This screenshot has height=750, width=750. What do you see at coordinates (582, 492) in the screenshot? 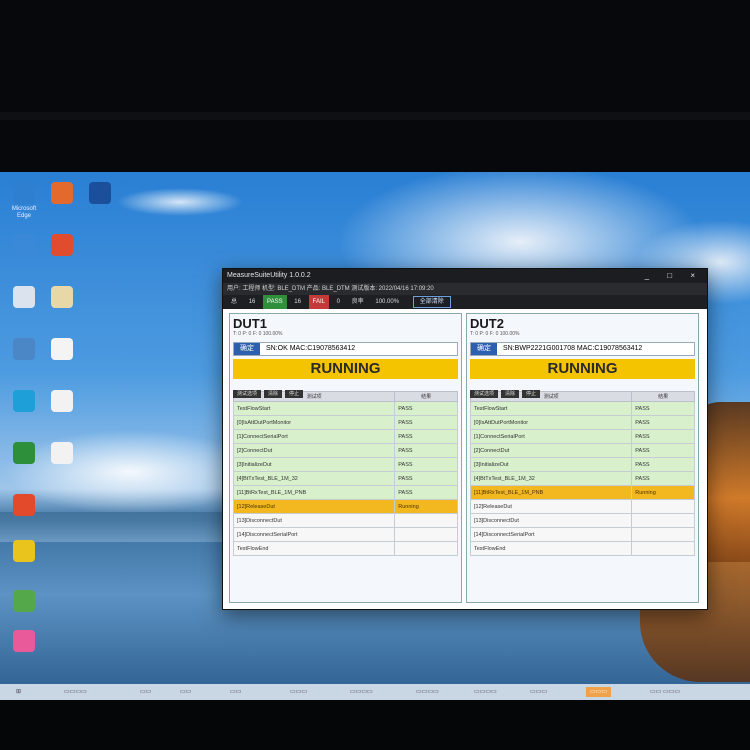
I see `table-row: [11]BtRxTest_BLE_1M_PNB Running` at bounding box center [582, 492].